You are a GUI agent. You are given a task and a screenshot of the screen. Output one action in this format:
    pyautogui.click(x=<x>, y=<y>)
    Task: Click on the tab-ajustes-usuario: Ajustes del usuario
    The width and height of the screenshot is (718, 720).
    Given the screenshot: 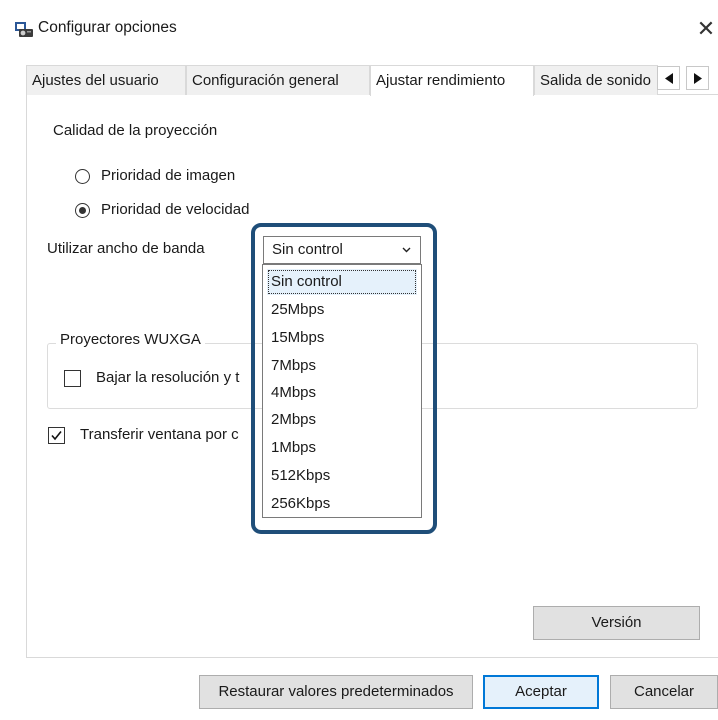 What is the action you would take?
    pyautogui.click(x=106, y=80)
    